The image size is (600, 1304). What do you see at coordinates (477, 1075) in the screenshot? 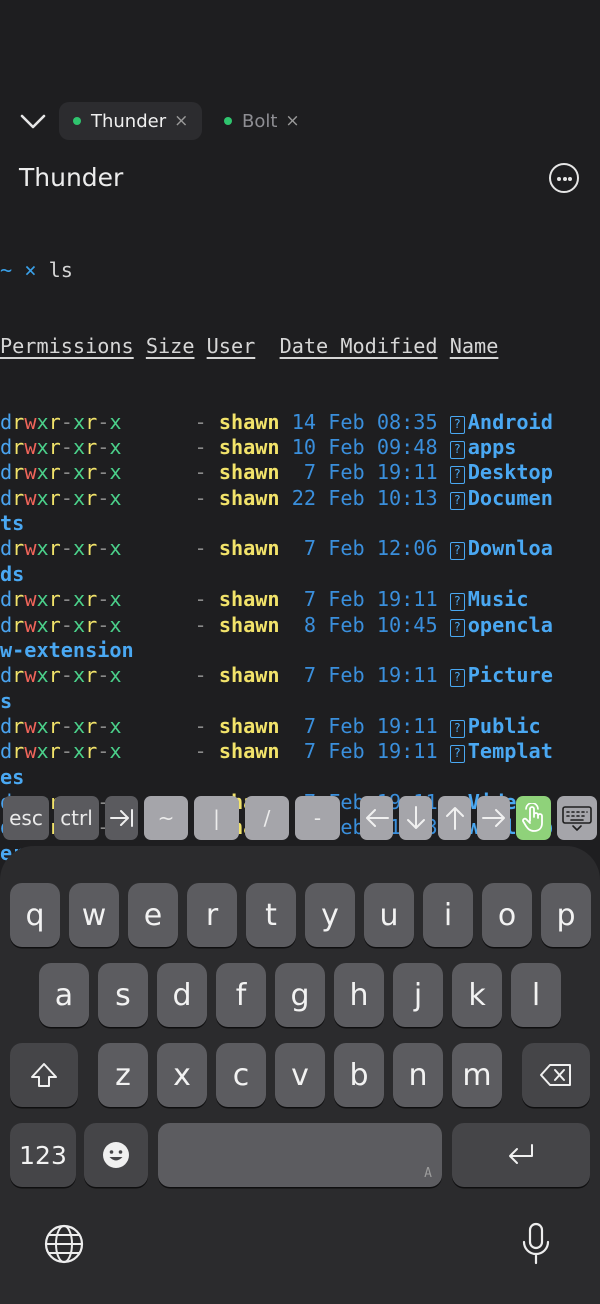
I see `key-m: m` at bounding box center [477, 1075].